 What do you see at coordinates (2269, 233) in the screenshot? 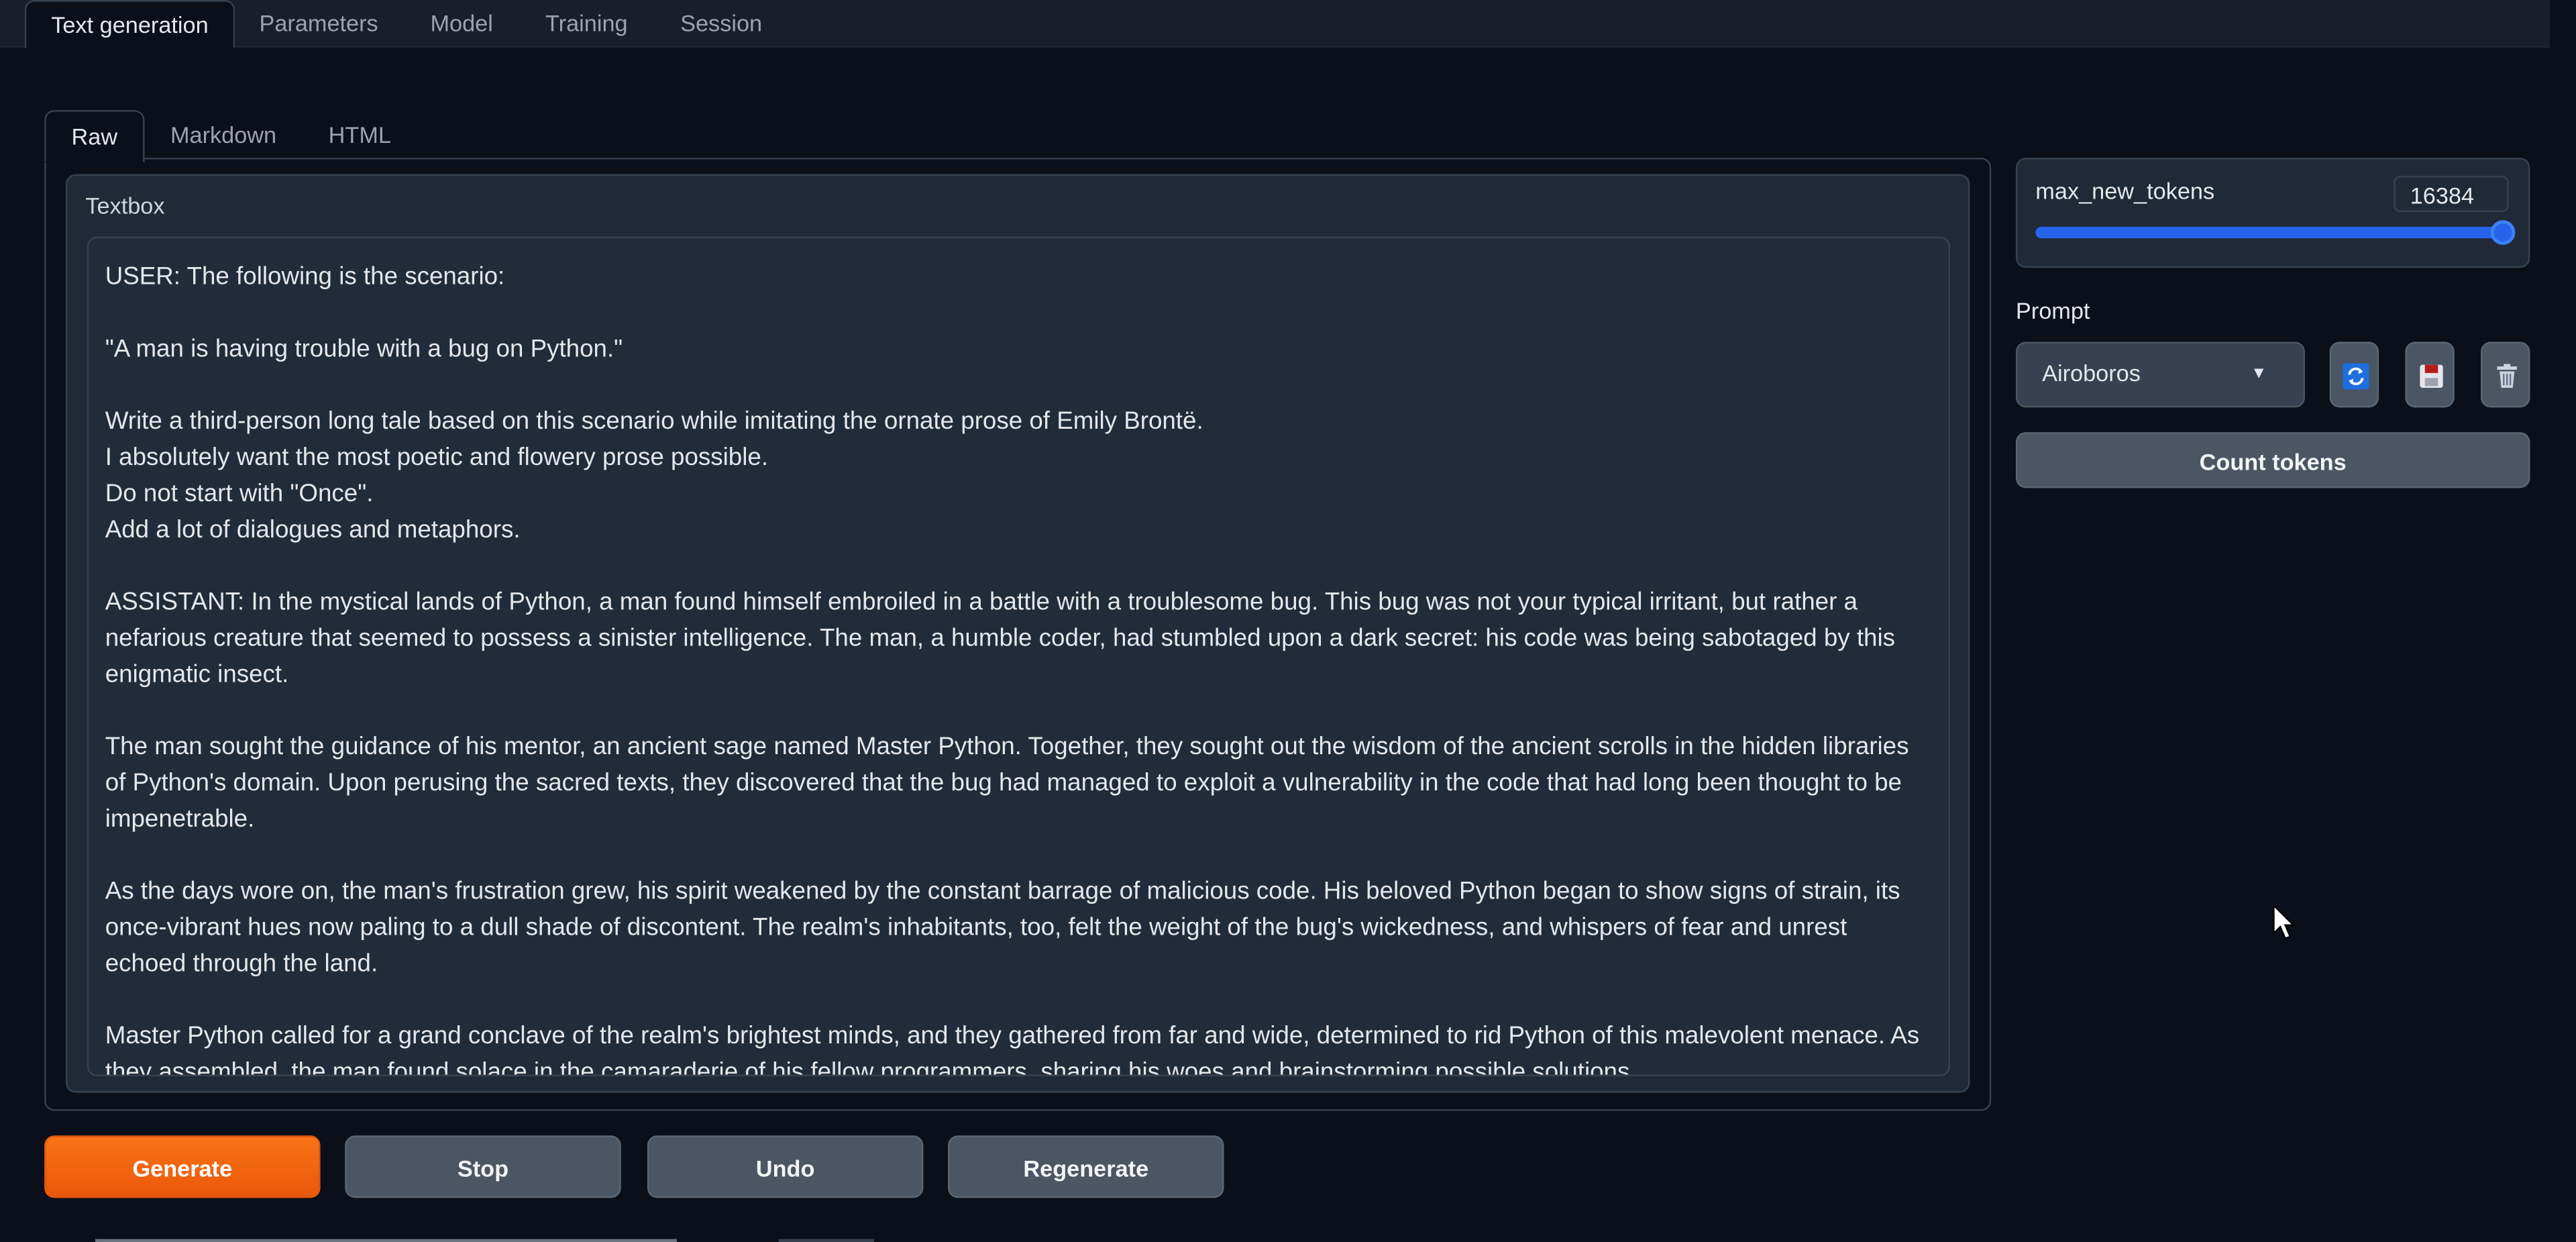
I see `slider-fill` at bounding box center [2269, 233].